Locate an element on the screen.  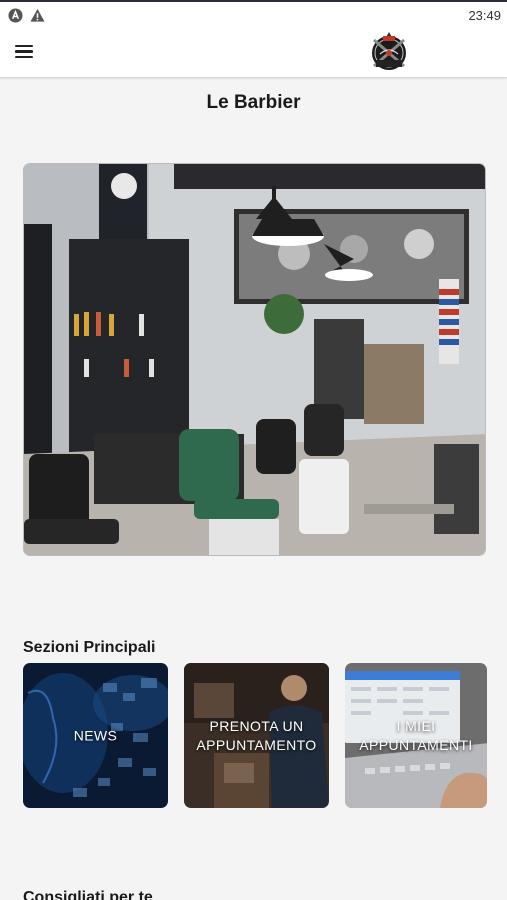
status-bar: 23:49 is located at coordinates (253, 14).